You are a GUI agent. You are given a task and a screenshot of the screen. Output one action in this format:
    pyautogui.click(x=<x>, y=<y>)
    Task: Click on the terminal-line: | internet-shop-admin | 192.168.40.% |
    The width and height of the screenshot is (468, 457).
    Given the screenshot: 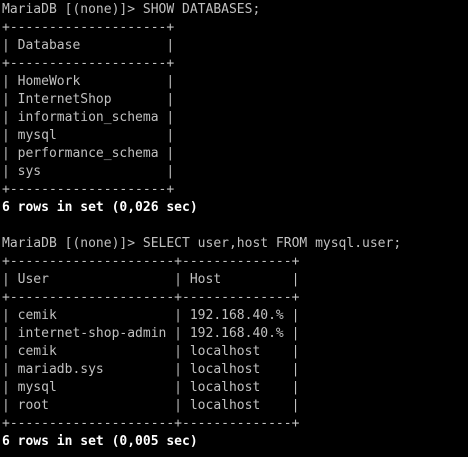 What is the action you would take?
    pyautogui.click(x=151, y=333)
    